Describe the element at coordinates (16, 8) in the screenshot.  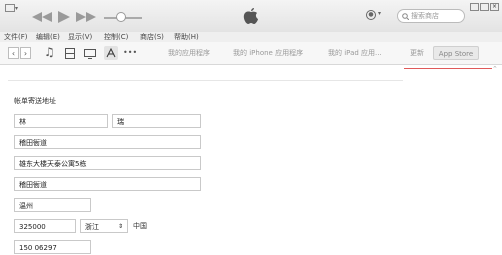
I see `window-menu-chevron-icon: ▾` at that location.